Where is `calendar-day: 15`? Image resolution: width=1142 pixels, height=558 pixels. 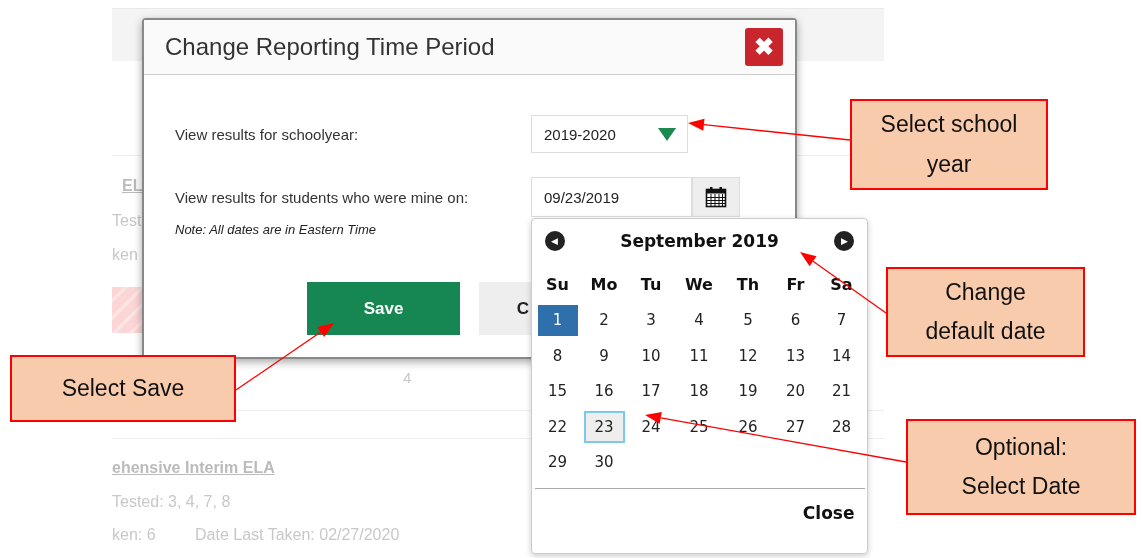
calendar-day: 15 is located at coordinates (557, 391).